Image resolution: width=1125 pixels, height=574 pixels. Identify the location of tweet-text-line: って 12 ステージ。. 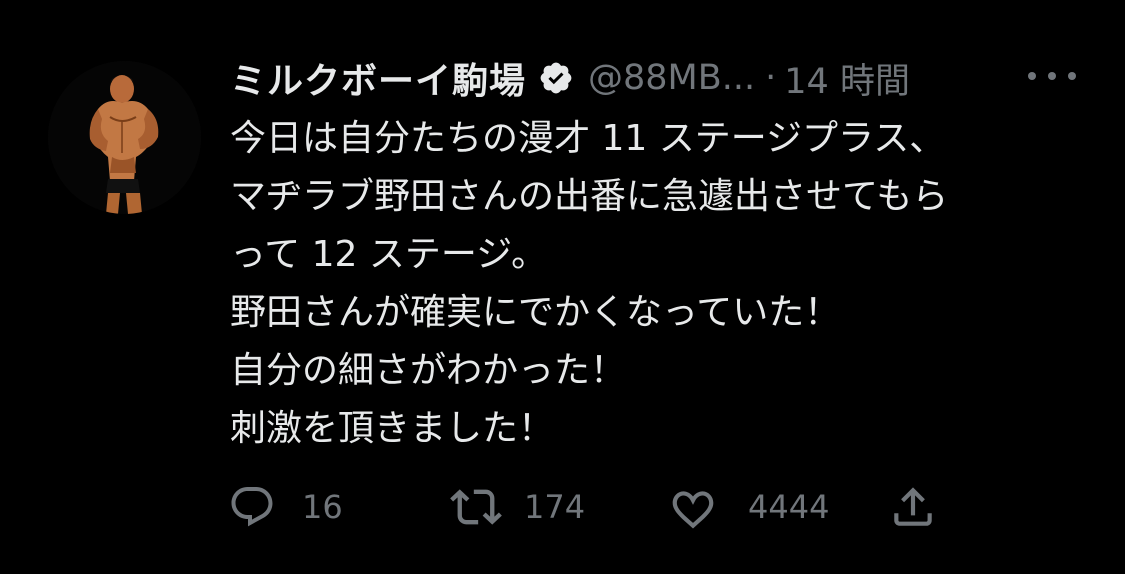
(389, 254).